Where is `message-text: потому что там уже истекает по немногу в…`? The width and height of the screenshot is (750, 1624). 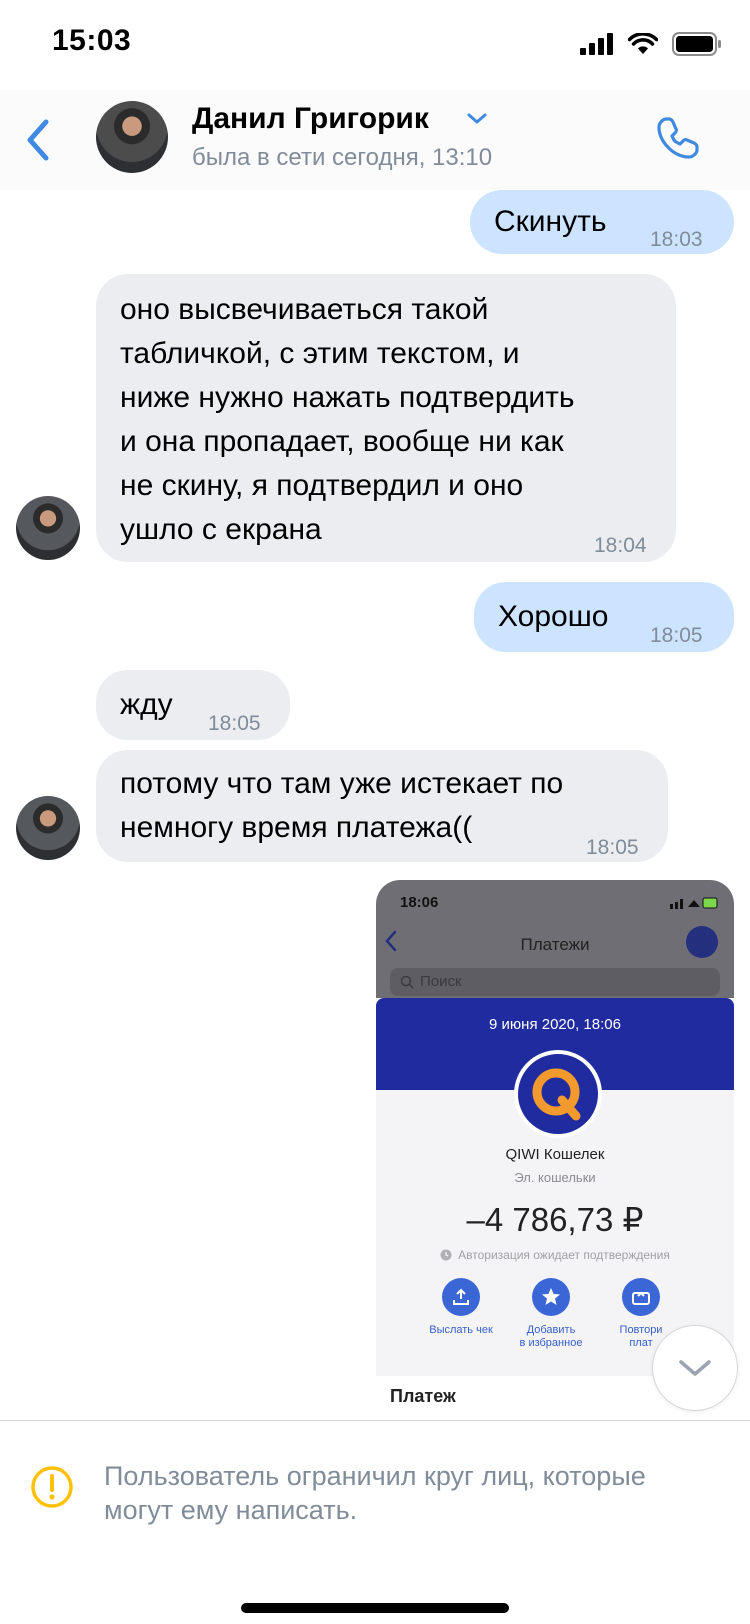 message-text: потому что там уже истекает по немногу в… is located at coordinates (342, 805).